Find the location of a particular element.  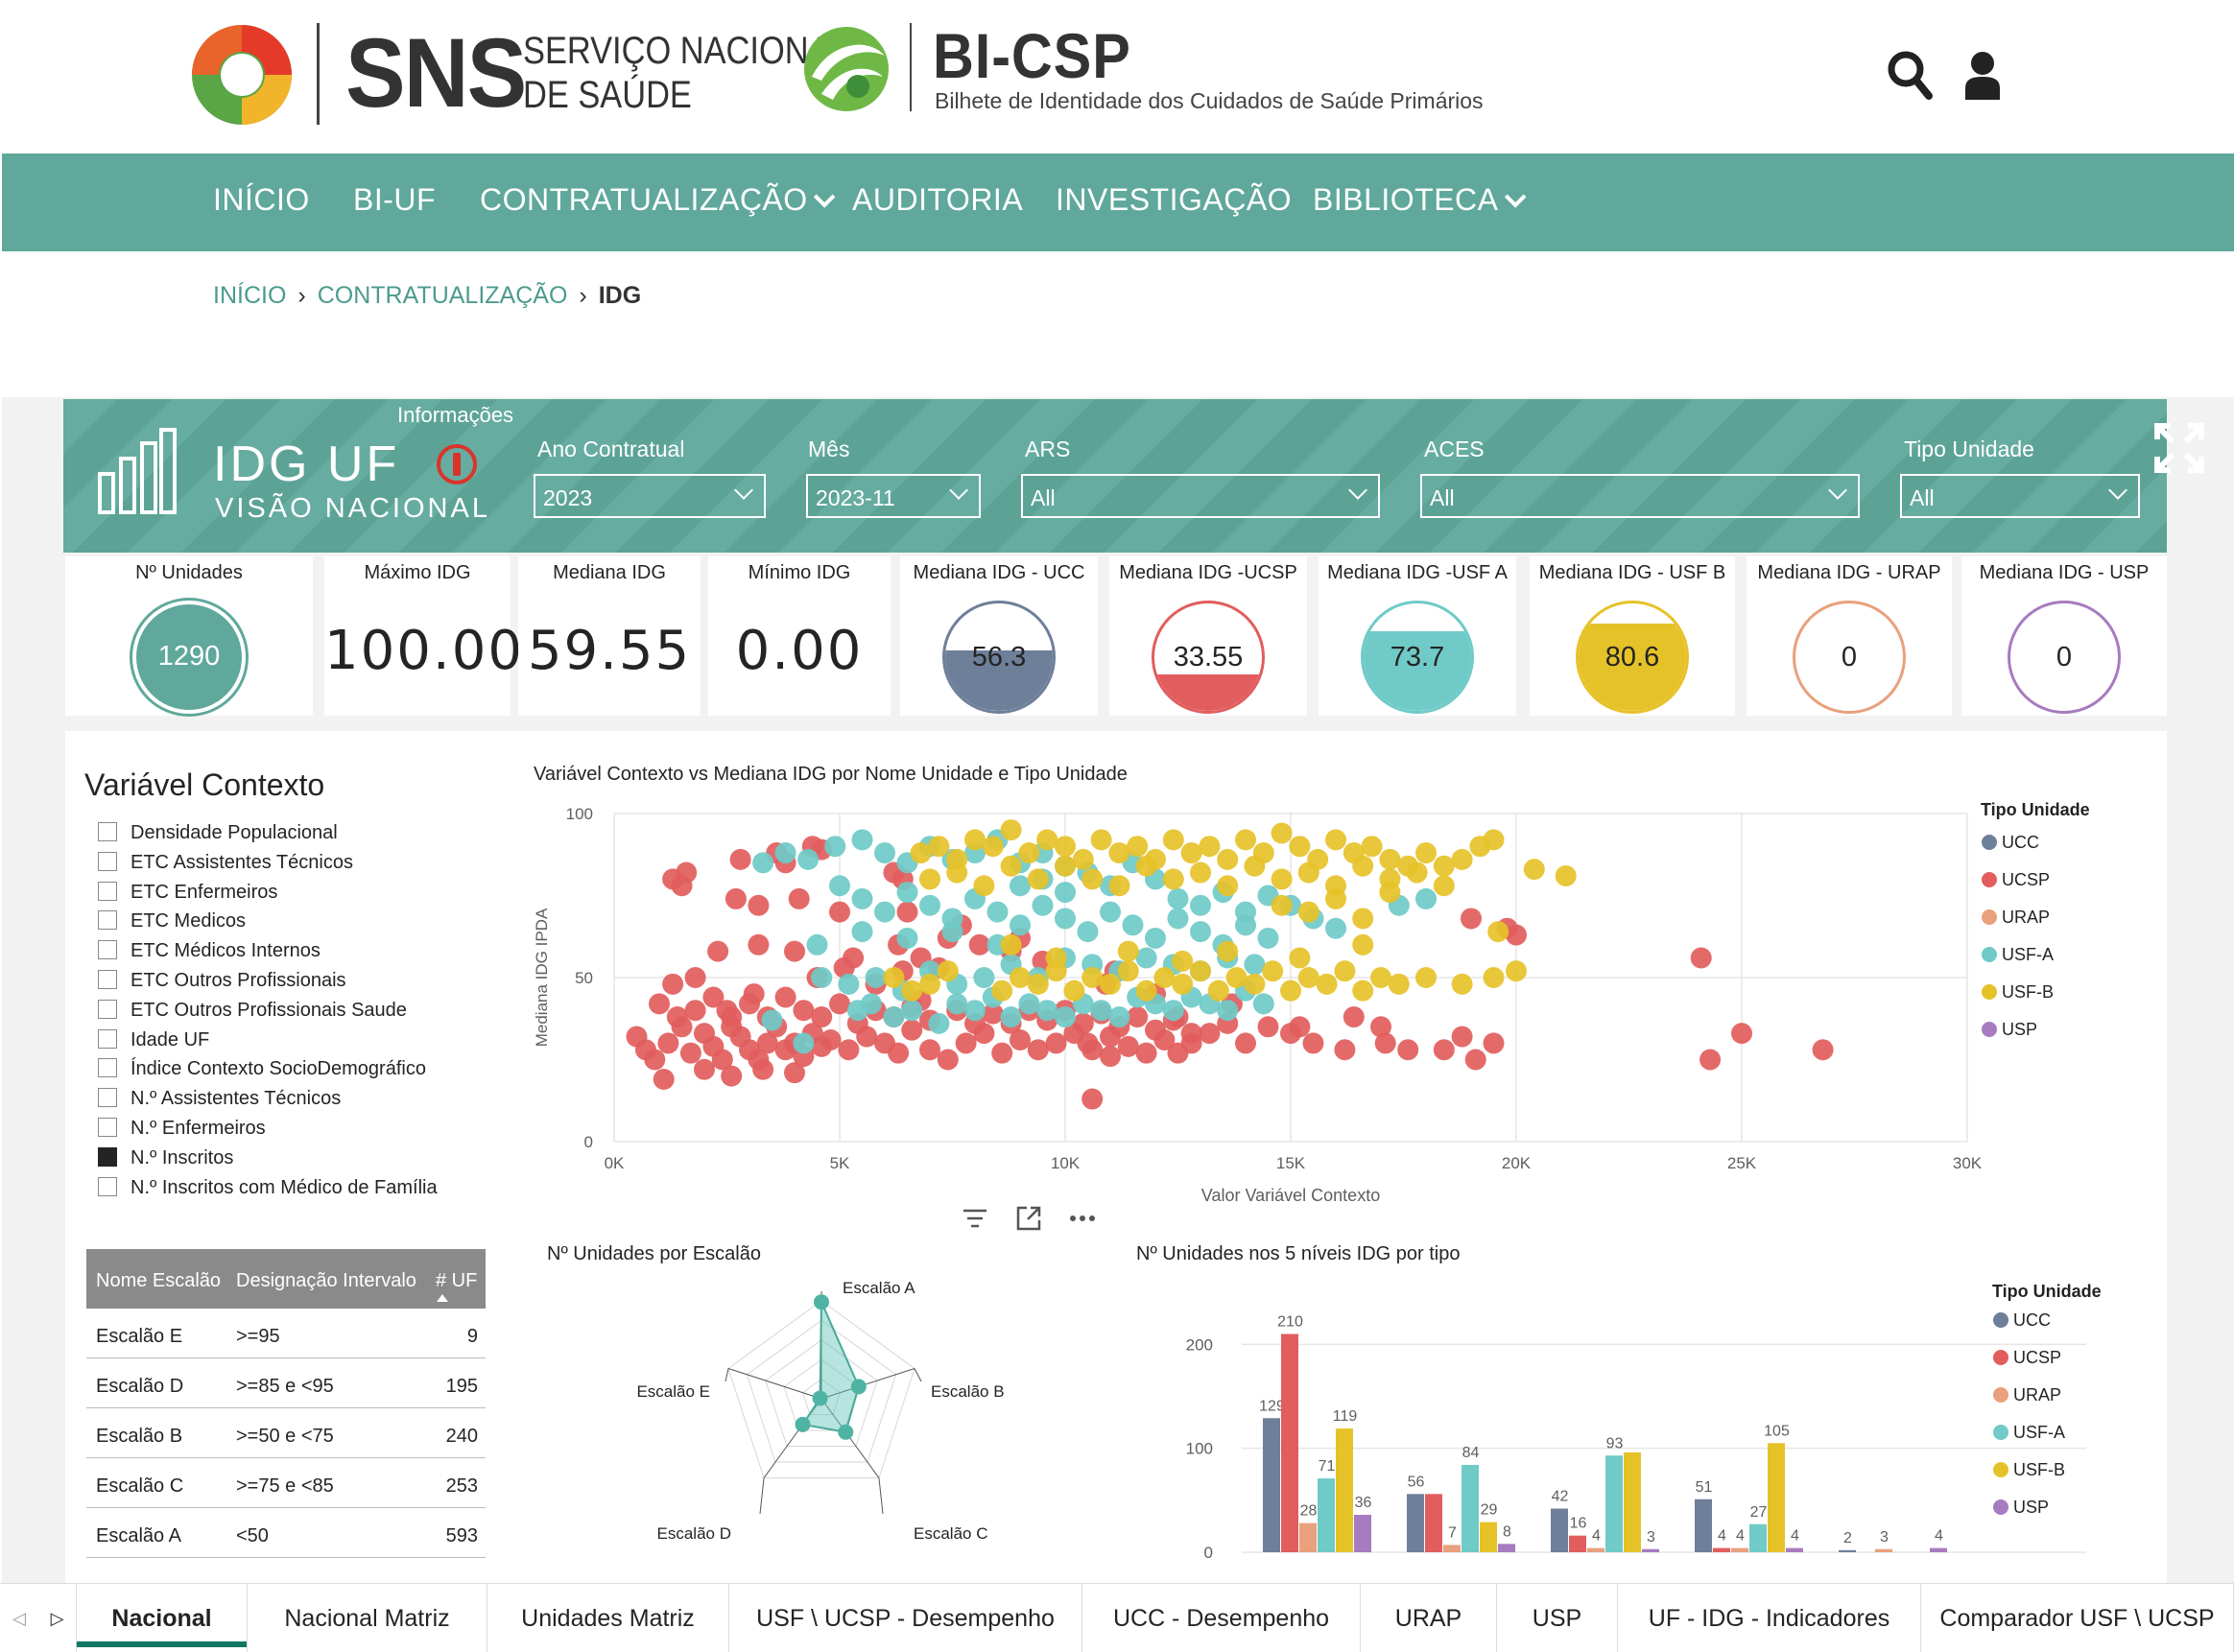

slicer-item: N.º Inscritos com Médico de Família is located at coordinates (268, 1187).